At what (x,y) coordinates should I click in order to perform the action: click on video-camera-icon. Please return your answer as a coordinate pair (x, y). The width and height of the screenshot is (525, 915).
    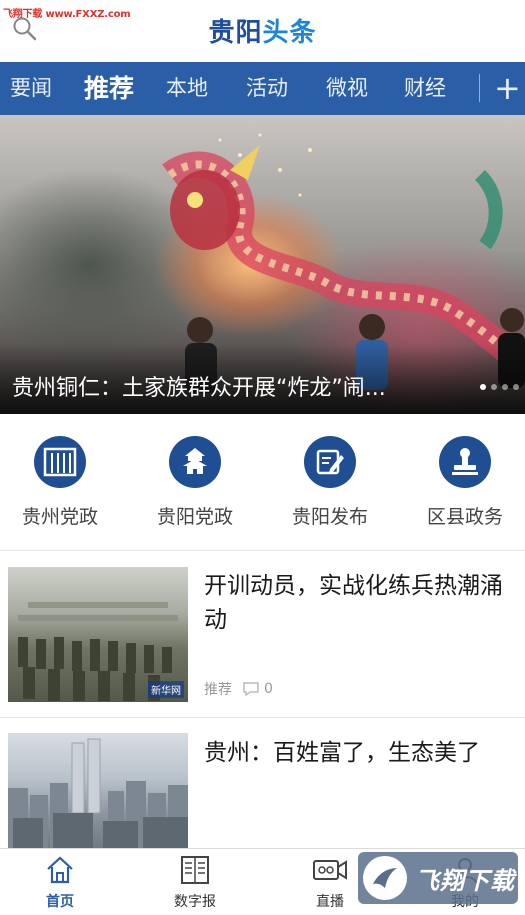
    Looking at the image, I should click on (330, 870).